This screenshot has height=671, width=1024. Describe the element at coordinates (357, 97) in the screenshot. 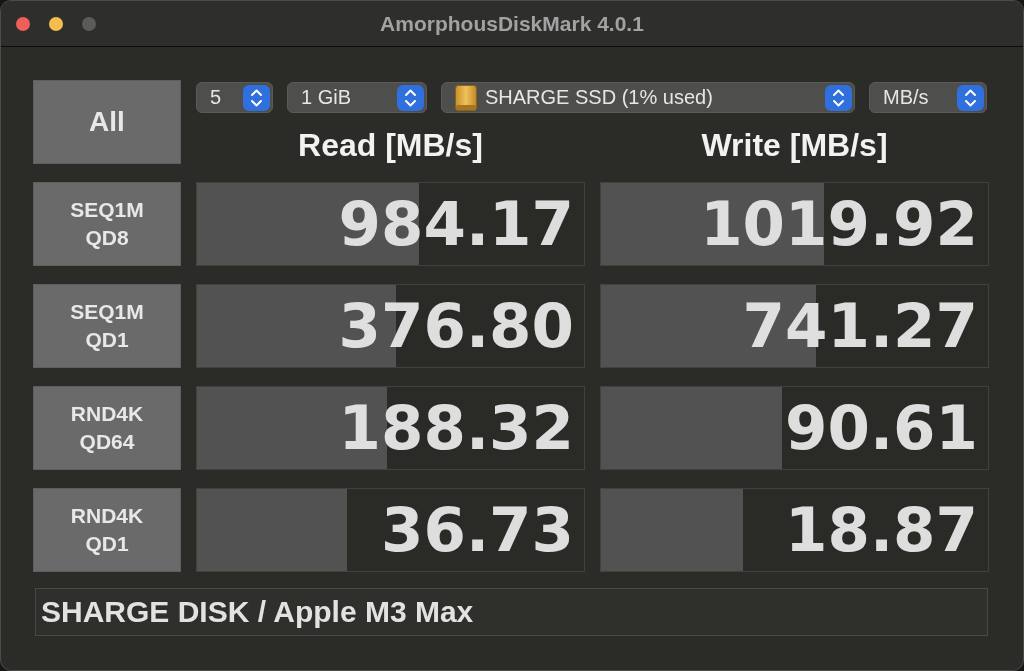

I see `size-dropdown: 1 GiB` at that location.